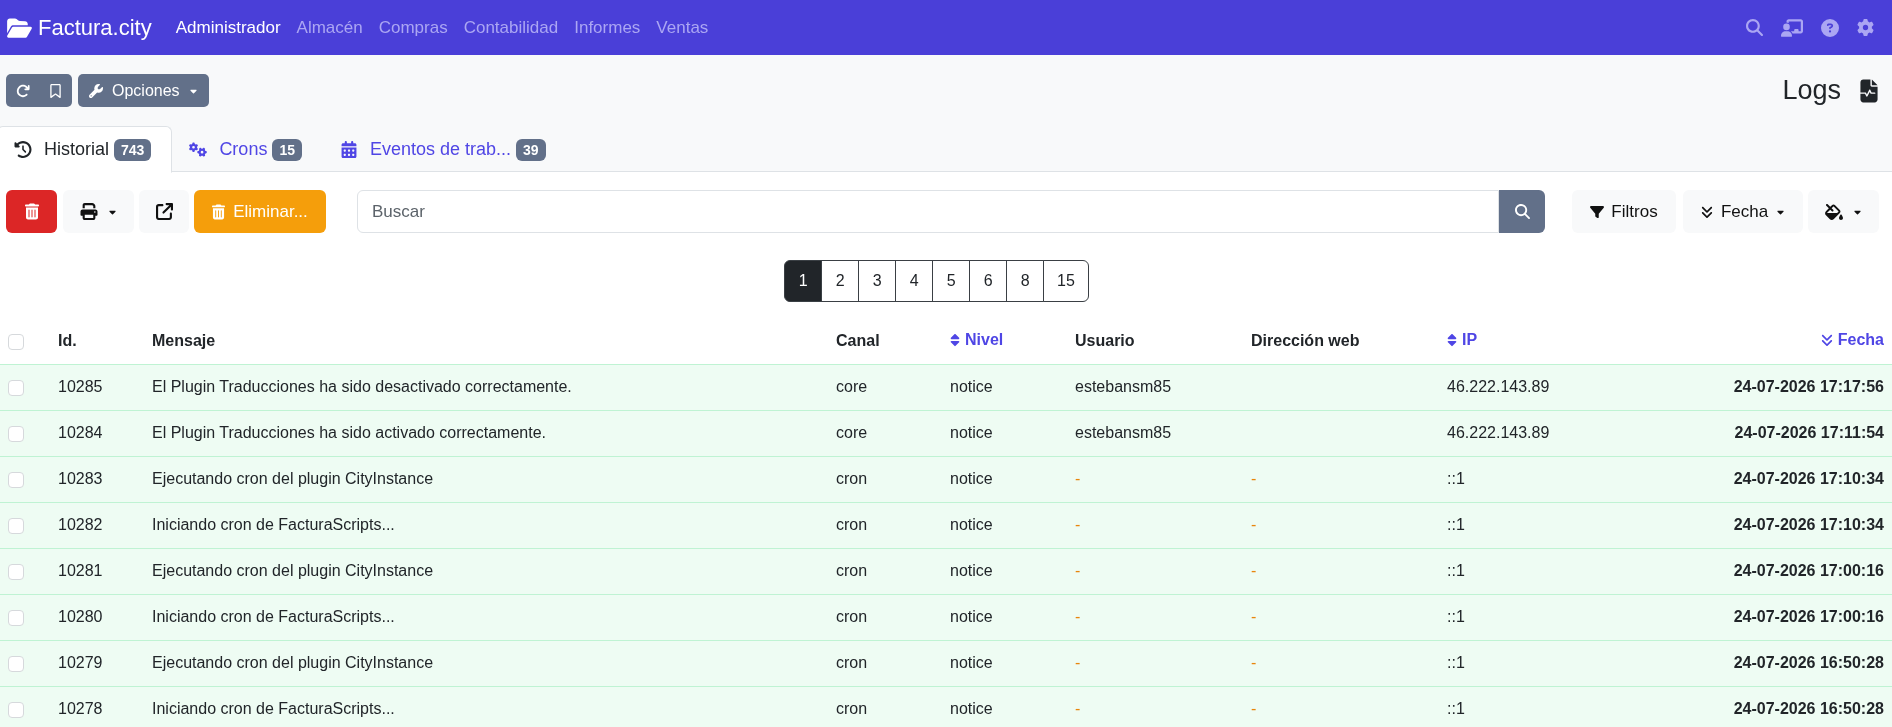  Describe the element at coordinates (348, 149) in the screenshot. I see `calendar-icon` at that location.